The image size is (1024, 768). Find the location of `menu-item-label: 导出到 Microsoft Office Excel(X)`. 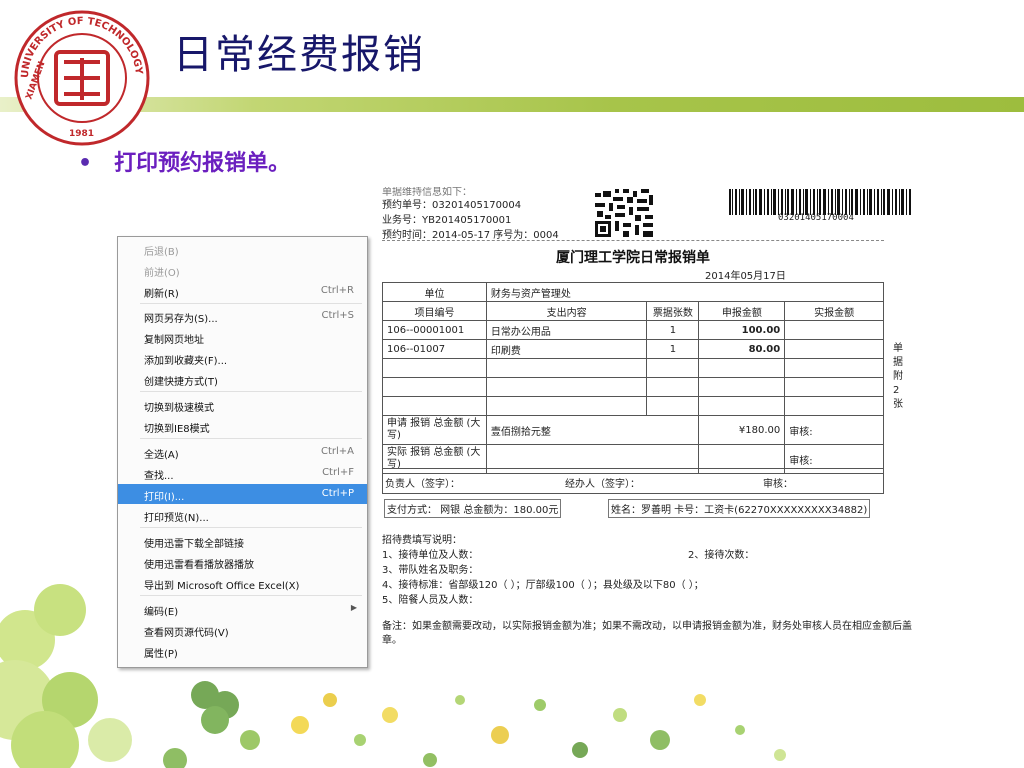

menu-item-label: 导出到 Microsoft Office Excel(X) is located at coordinates (222, 586).